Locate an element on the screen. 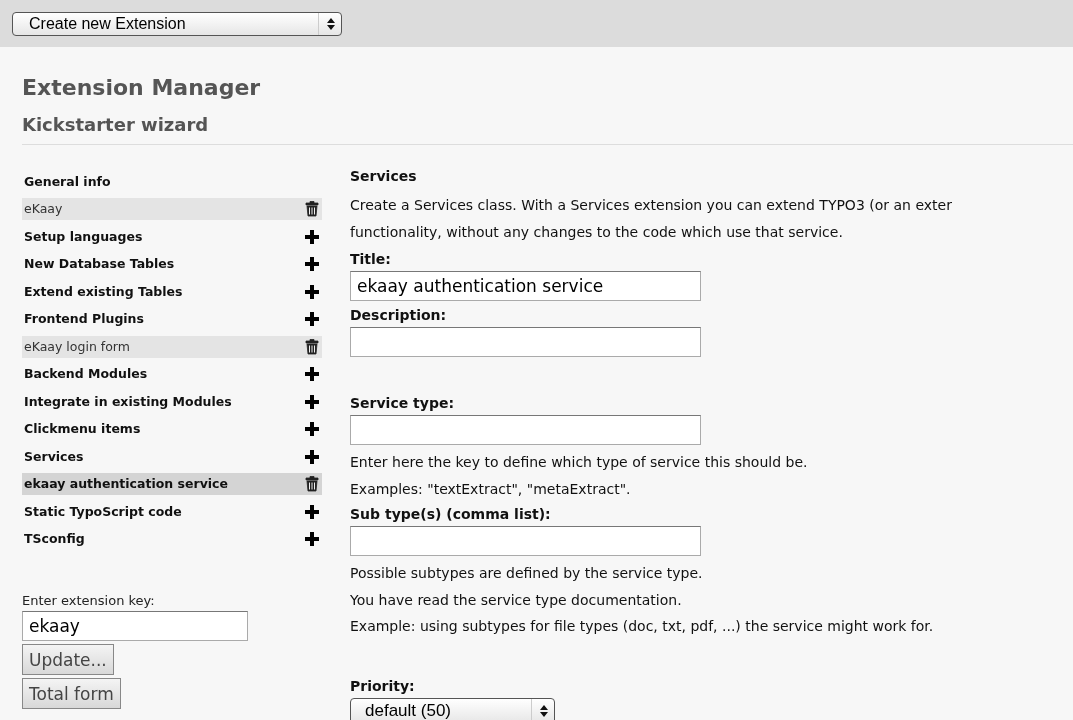 The width and height of the screenshot is (1073, 720). extension-key-field: ekaay is located at coordinates (135, 626).